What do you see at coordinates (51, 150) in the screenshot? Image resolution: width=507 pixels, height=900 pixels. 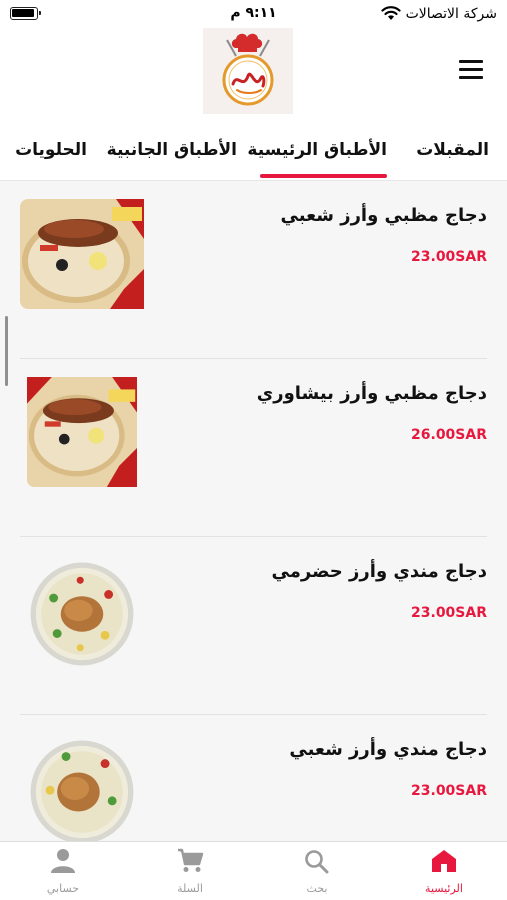 I see `tab-desserts: الحلويات` at bounding box center [51, 150].